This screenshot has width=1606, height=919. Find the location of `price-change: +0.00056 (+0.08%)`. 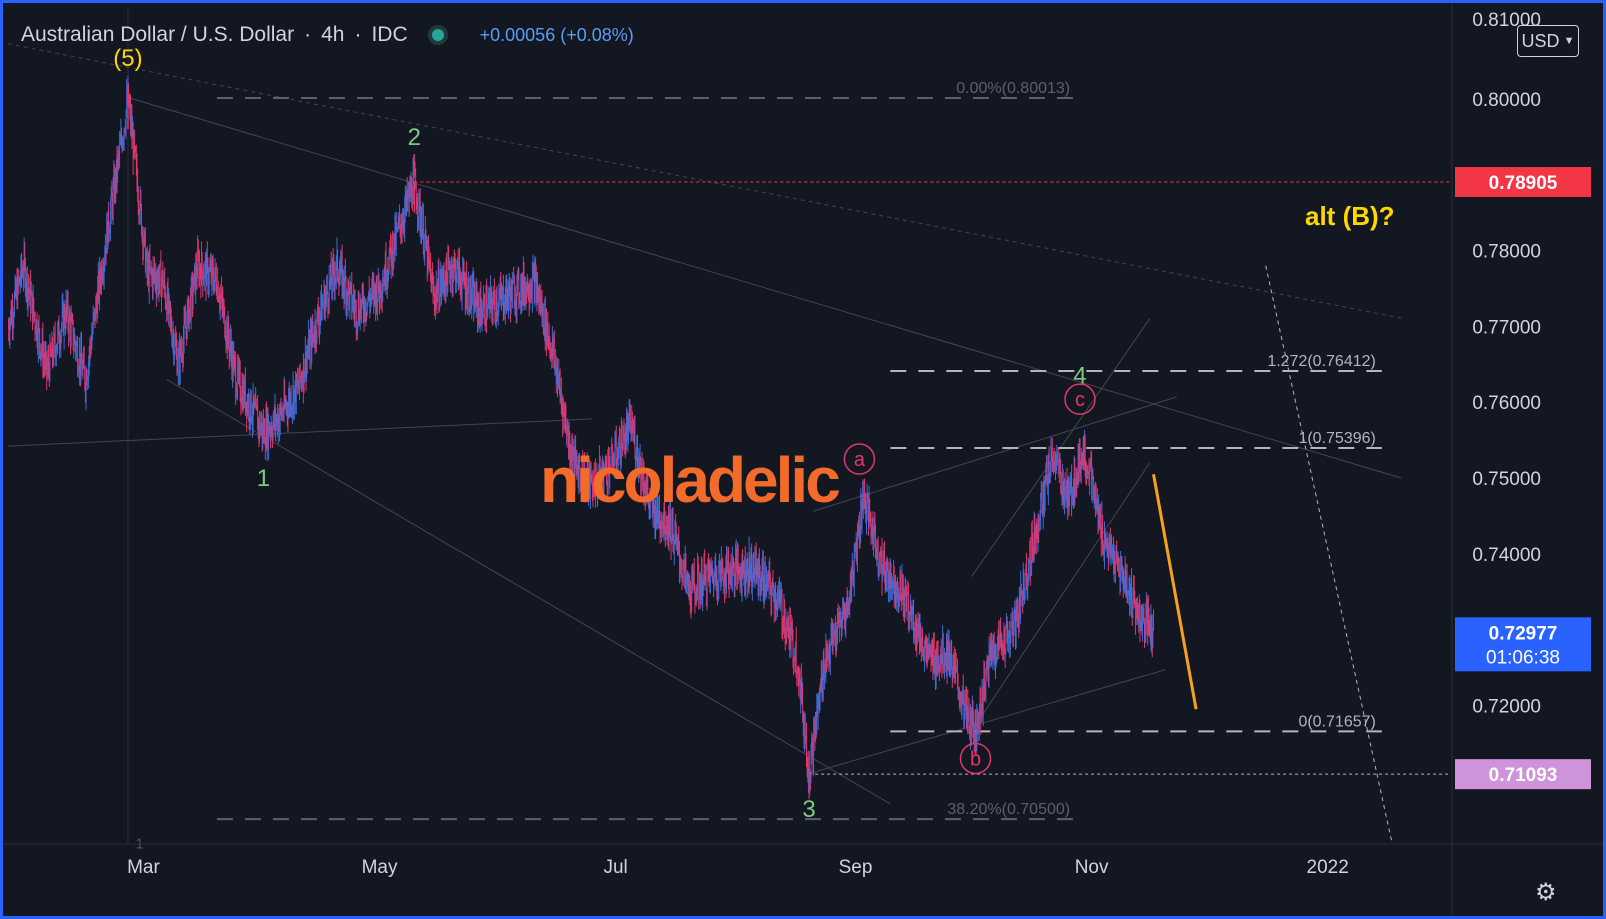

price-change: +0.00056 (+0.08%) is located at coordinates (556, 34).